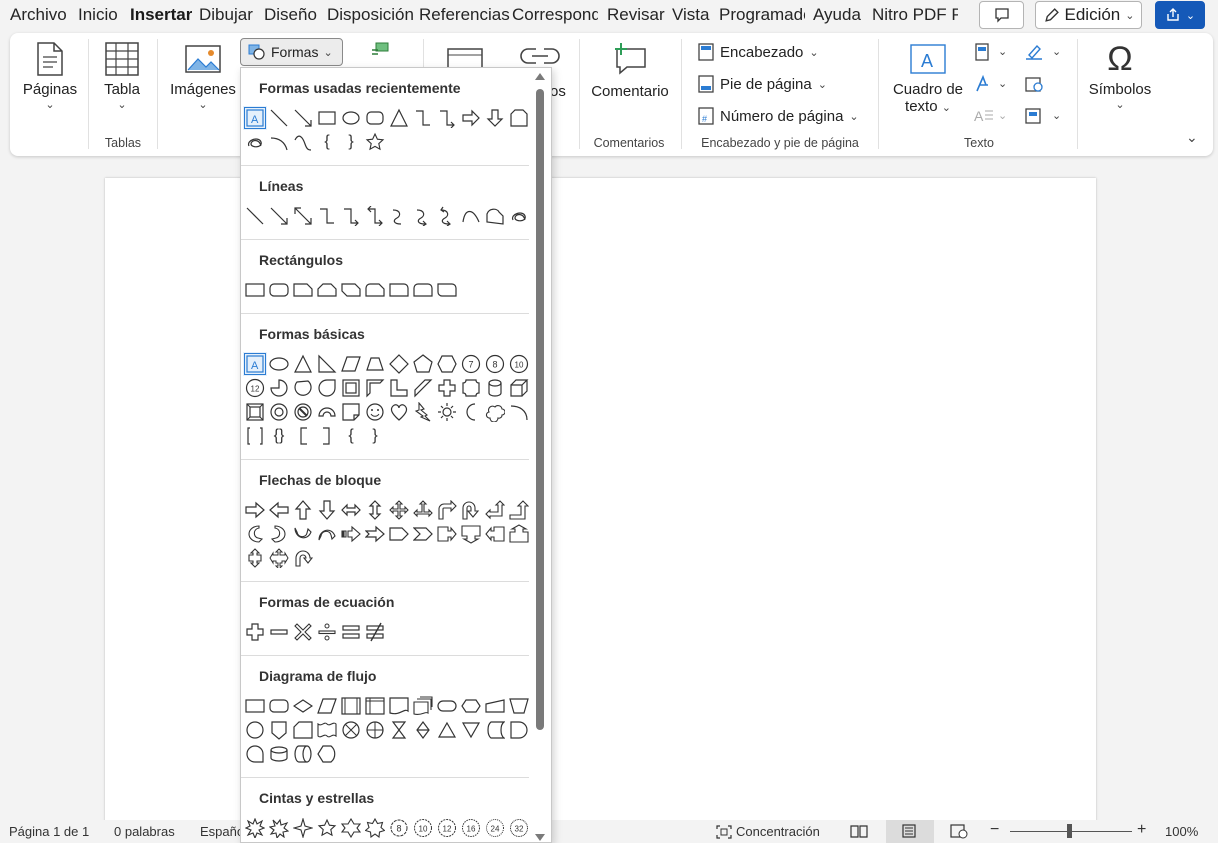 The image size is (1218, 843). Describe the element at coordinates (983, 84) in the screenshot. I see `wordart-icon` at that location.